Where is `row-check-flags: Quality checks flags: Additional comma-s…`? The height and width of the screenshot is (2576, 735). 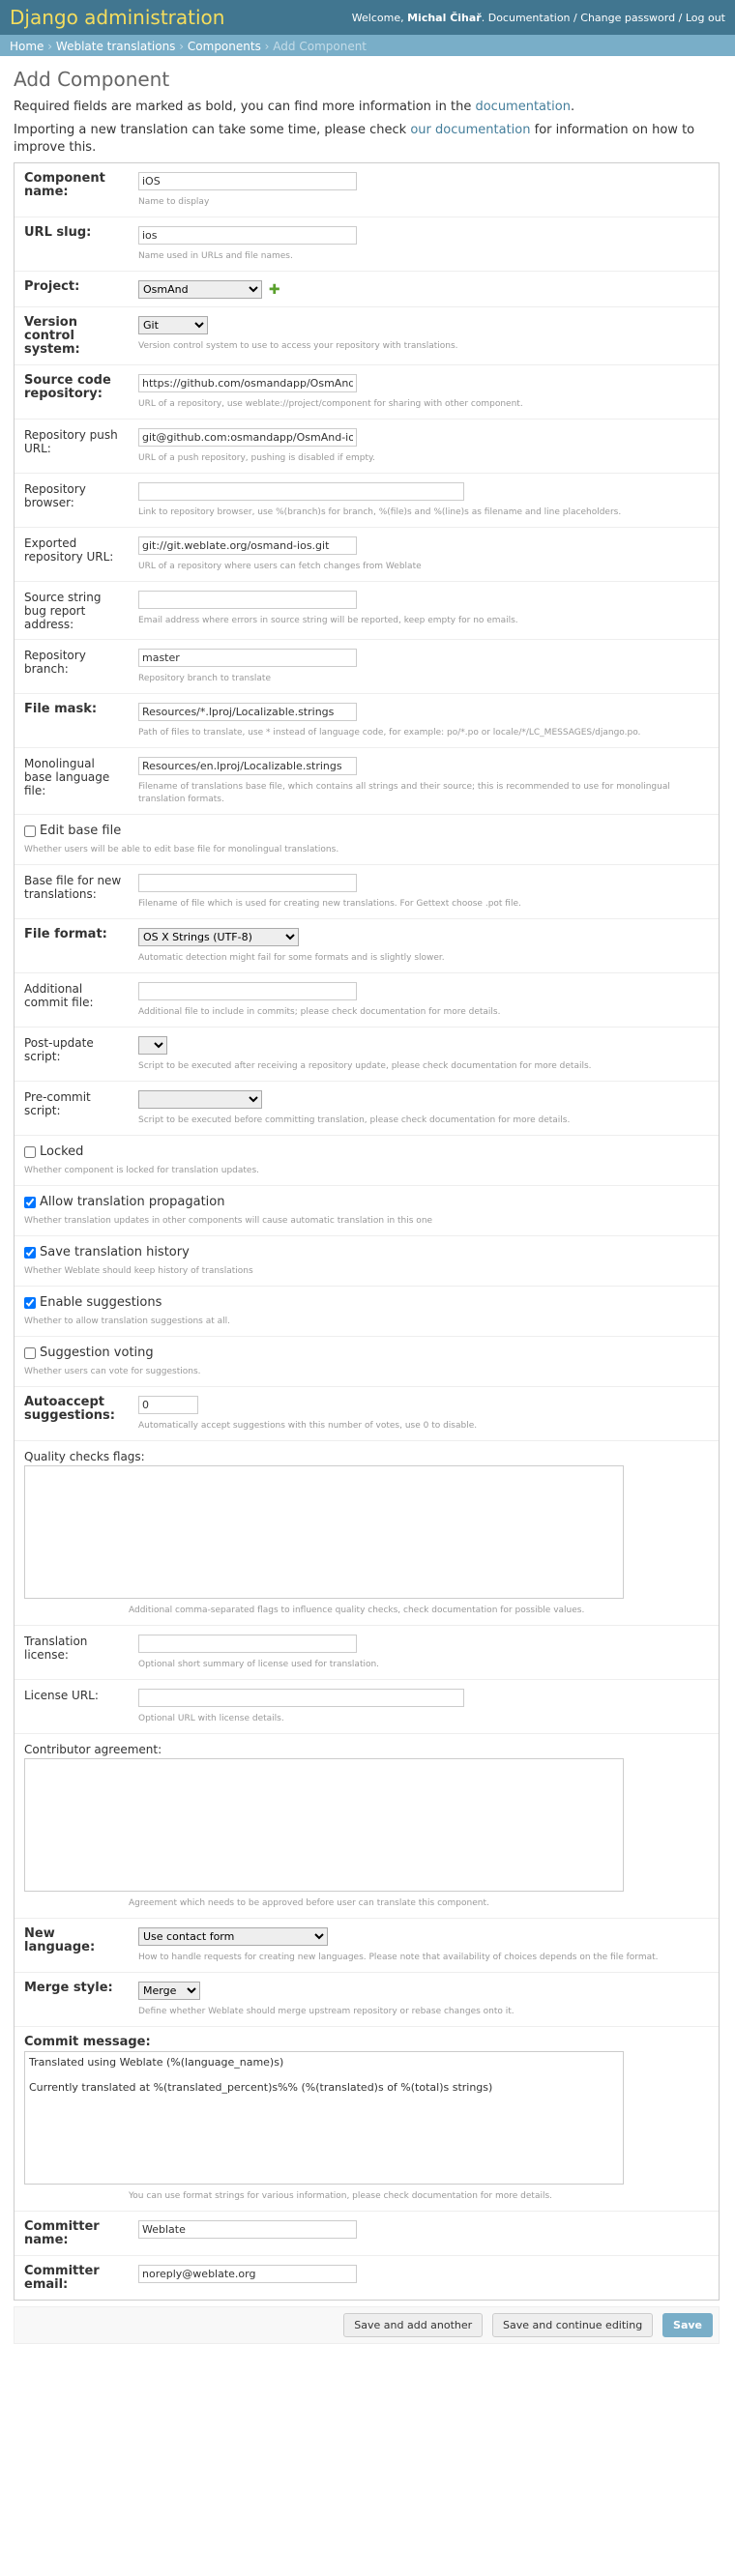
row-check-flags: Quality checks flags: Additional comma-s… is located at coordinates (367, 1533).